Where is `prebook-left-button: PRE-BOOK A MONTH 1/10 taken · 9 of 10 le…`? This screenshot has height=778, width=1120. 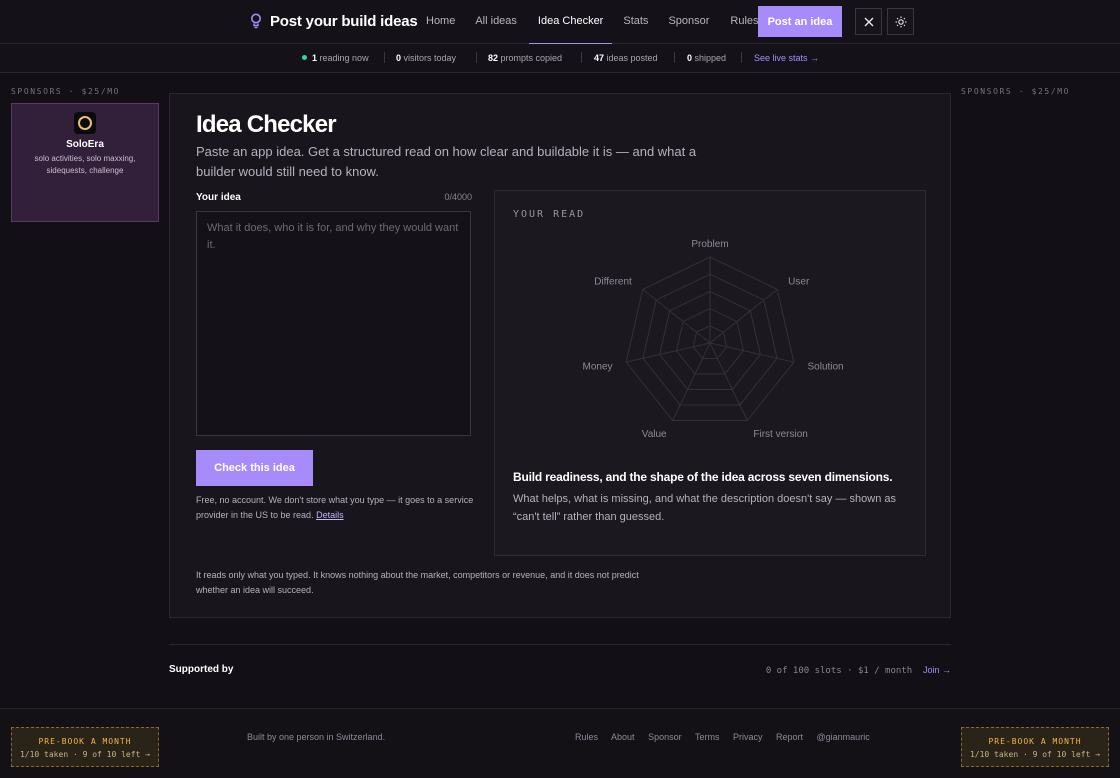 prebook-left-button: PRE-BOOK A MONTH 1/10 taken · 9 of 10 le… is located at coordinates (85, 747).